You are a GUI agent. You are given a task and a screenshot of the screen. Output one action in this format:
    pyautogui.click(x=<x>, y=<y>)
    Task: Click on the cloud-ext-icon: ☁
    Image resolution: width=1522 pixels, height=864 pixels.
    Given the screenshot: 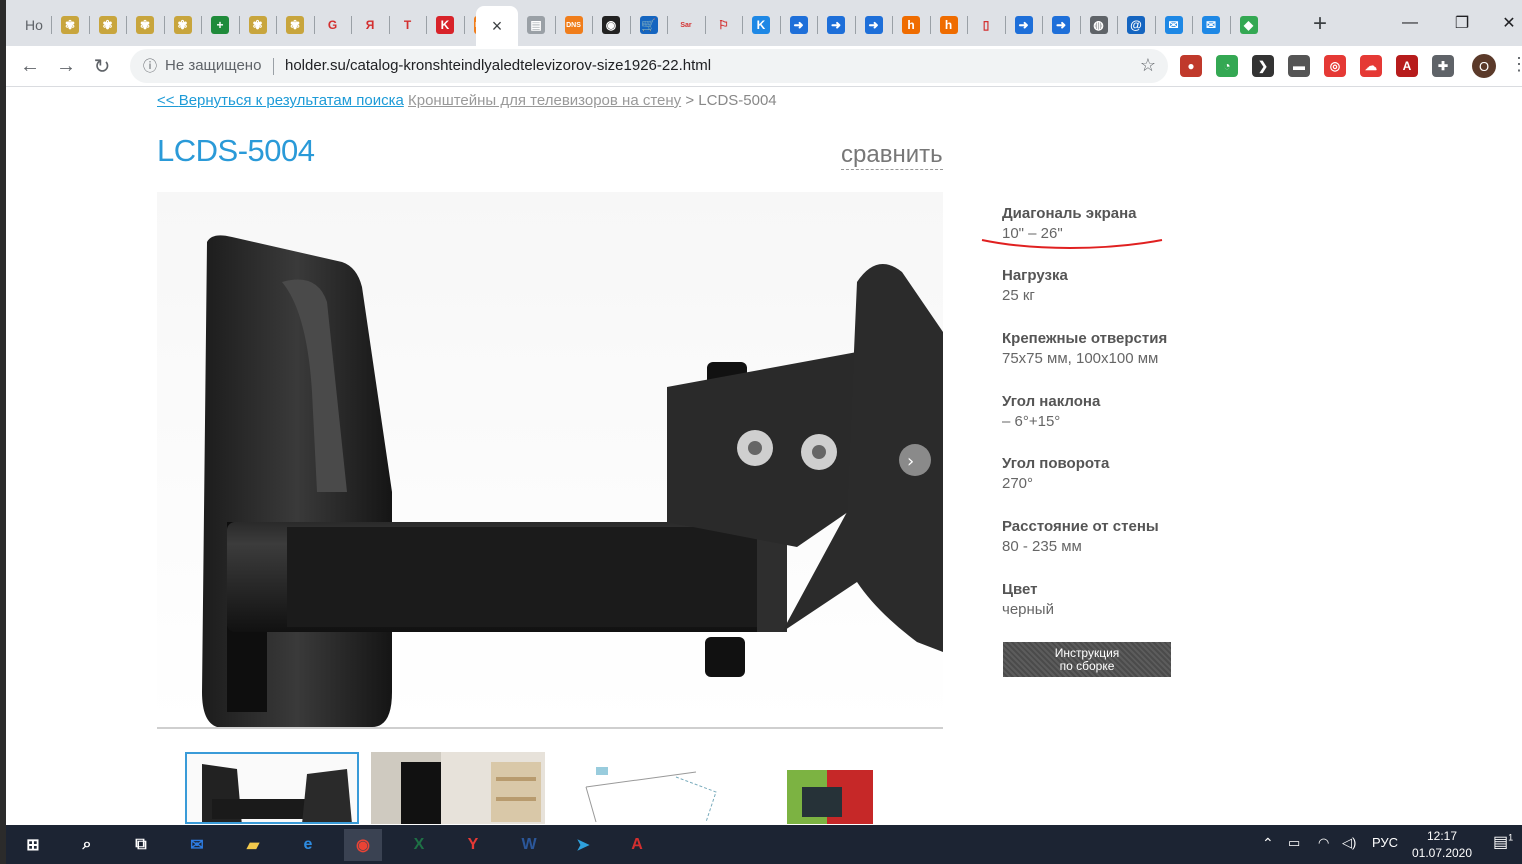 What is the action you would take?
    pyautogui.click(x=1371, y=66)
    